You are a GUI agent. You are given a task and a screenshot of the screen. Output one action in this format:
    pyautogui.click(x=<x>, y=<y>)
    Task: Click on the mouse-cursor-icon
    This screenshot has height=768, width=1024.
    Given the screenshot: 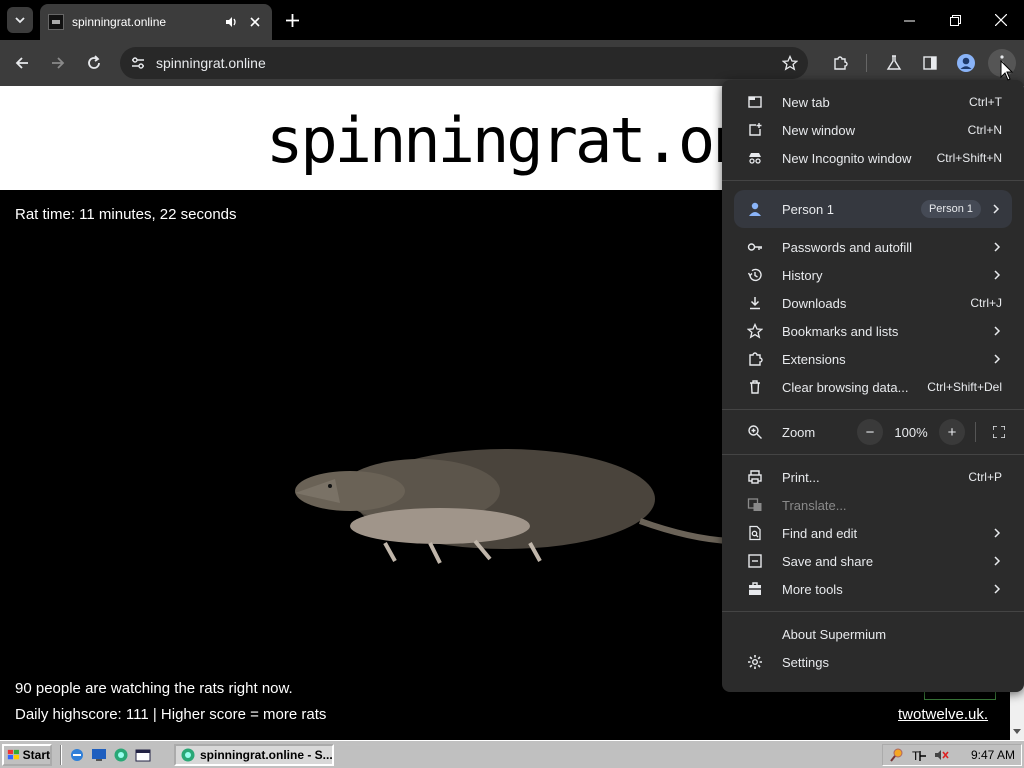 What is the action you would take?
    pyautogui.click(x=1007, y=70)
    